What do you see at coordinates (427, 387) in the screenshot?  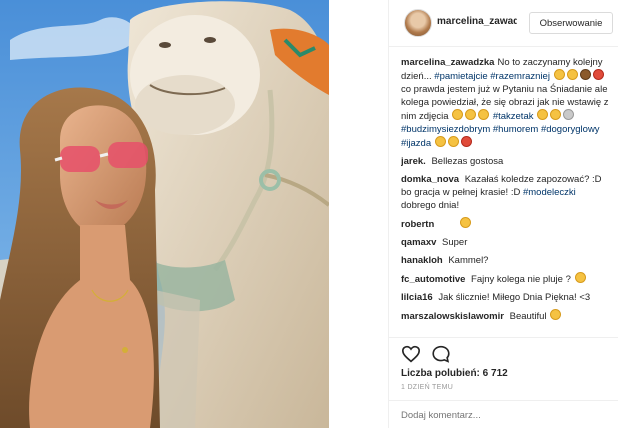 I see `post-timestamp: 1 DZIEŃ TEMU` at bounding box center [427, 387].